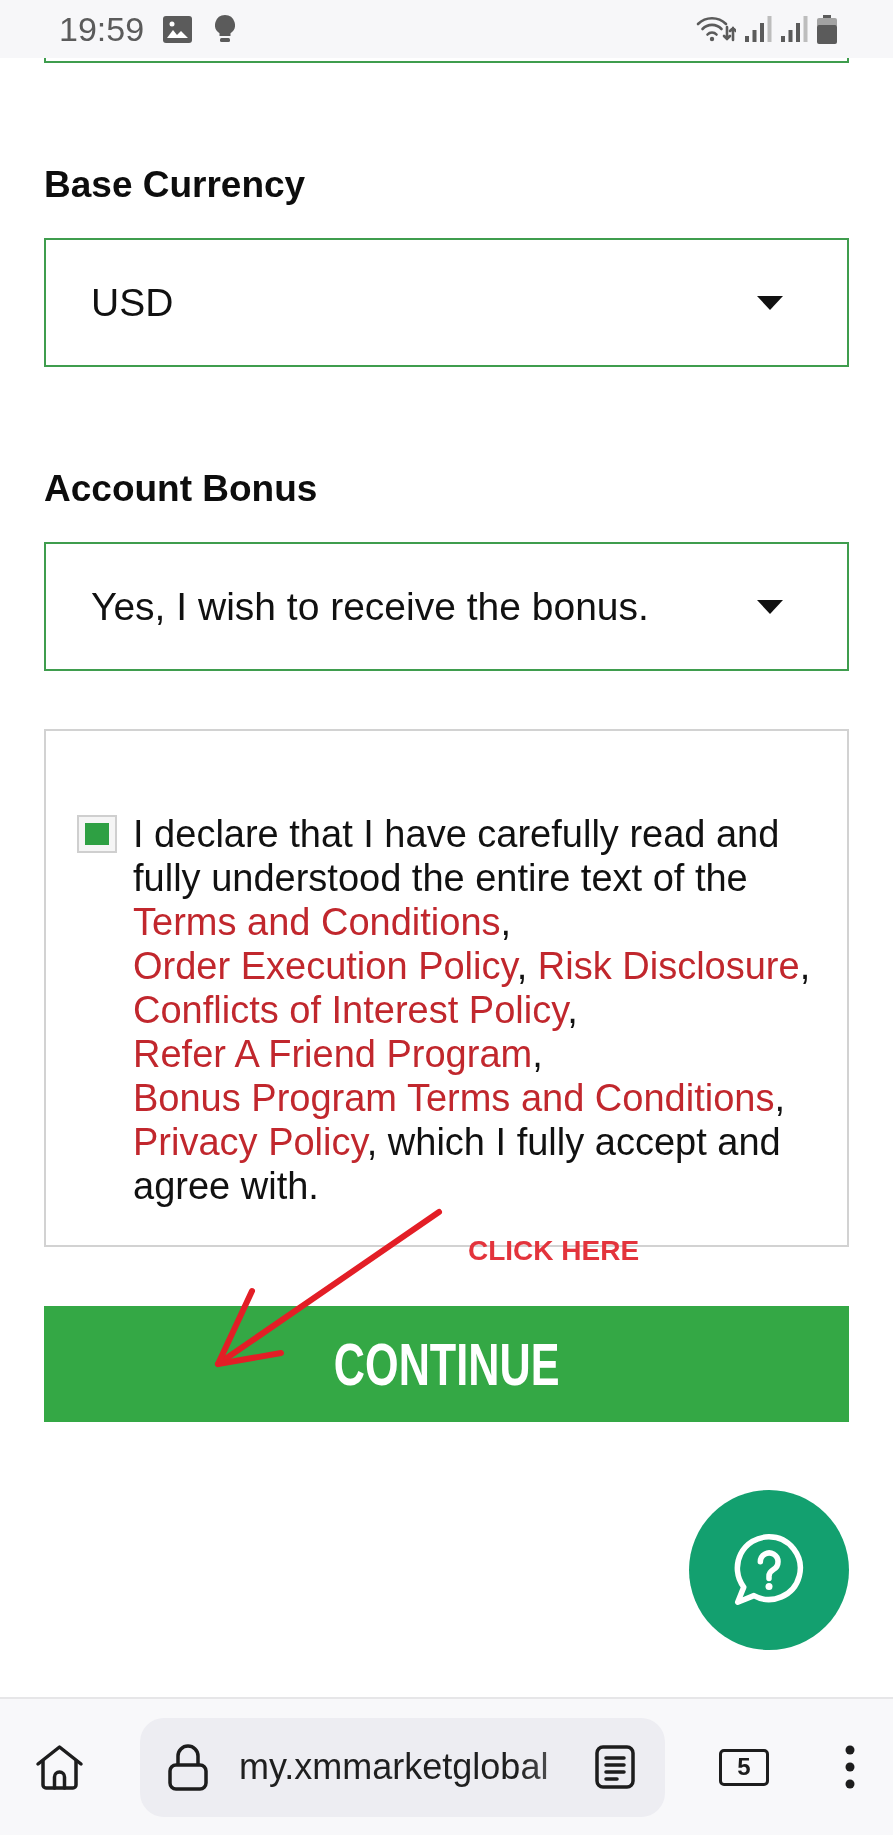 The height and width of the screenshot is (1835, 893). Describe the element at coordinates (333, 1054) in the screenshot. I see `text-link: Refer A Friend Program` at that location.